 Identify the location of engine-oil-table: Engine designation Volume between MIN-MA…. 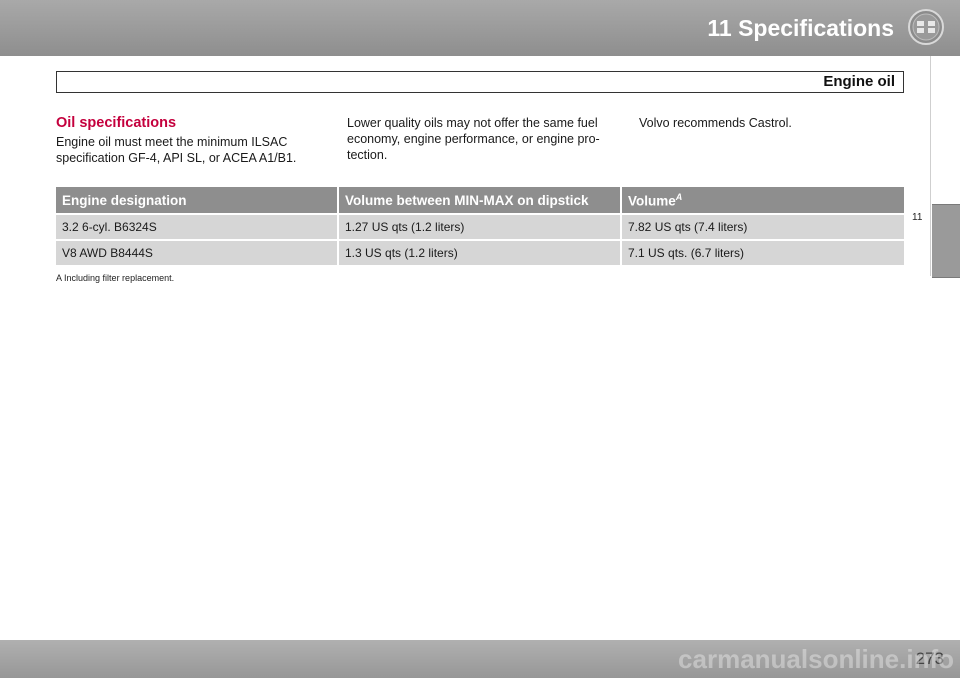
(480, 226).